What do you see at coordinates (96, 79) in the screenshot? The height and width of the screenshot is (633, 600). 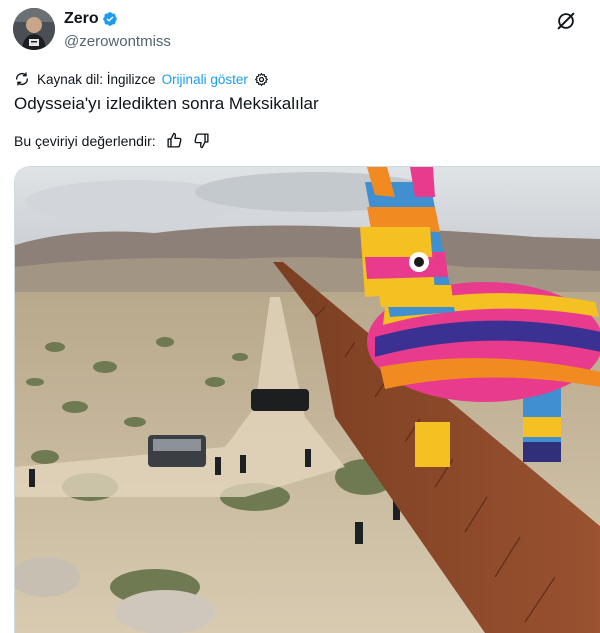 I see `translation-source-label: Kaynak dil: İngilizce` at bounding box center [96, 79].